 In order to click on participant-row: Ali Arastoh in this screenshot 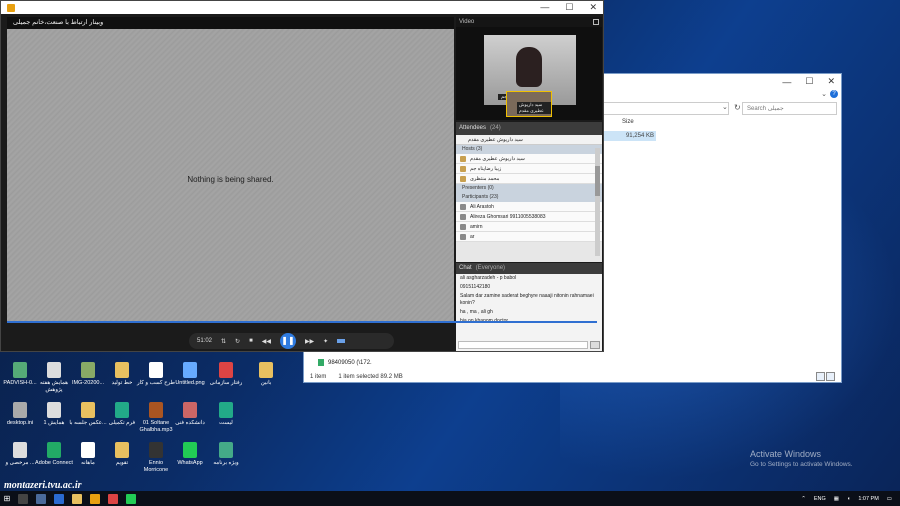, I will do `click(529, 207)`.